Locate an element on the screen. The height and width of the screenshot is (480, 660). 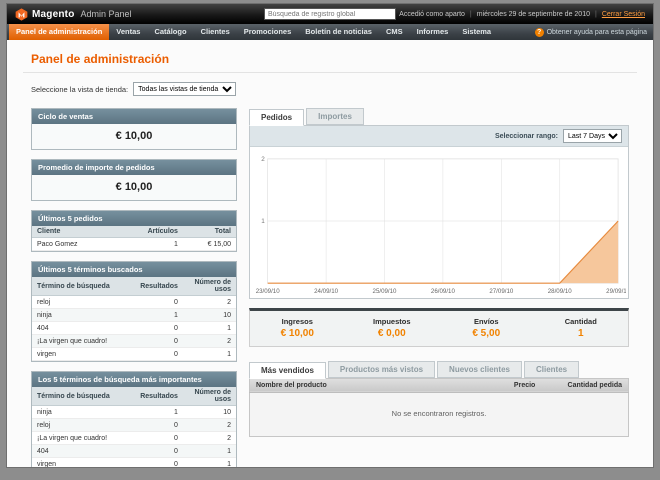
column-header: Resultados is located at coordinates (158, 286).